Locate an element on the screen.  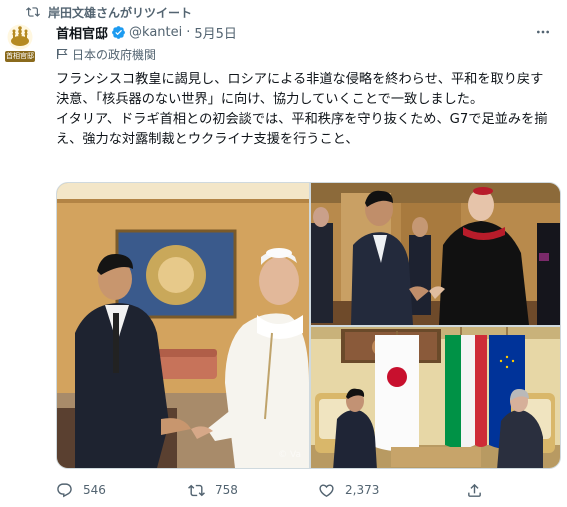
retweet-count: 758 is located at coordinates (226, 490).